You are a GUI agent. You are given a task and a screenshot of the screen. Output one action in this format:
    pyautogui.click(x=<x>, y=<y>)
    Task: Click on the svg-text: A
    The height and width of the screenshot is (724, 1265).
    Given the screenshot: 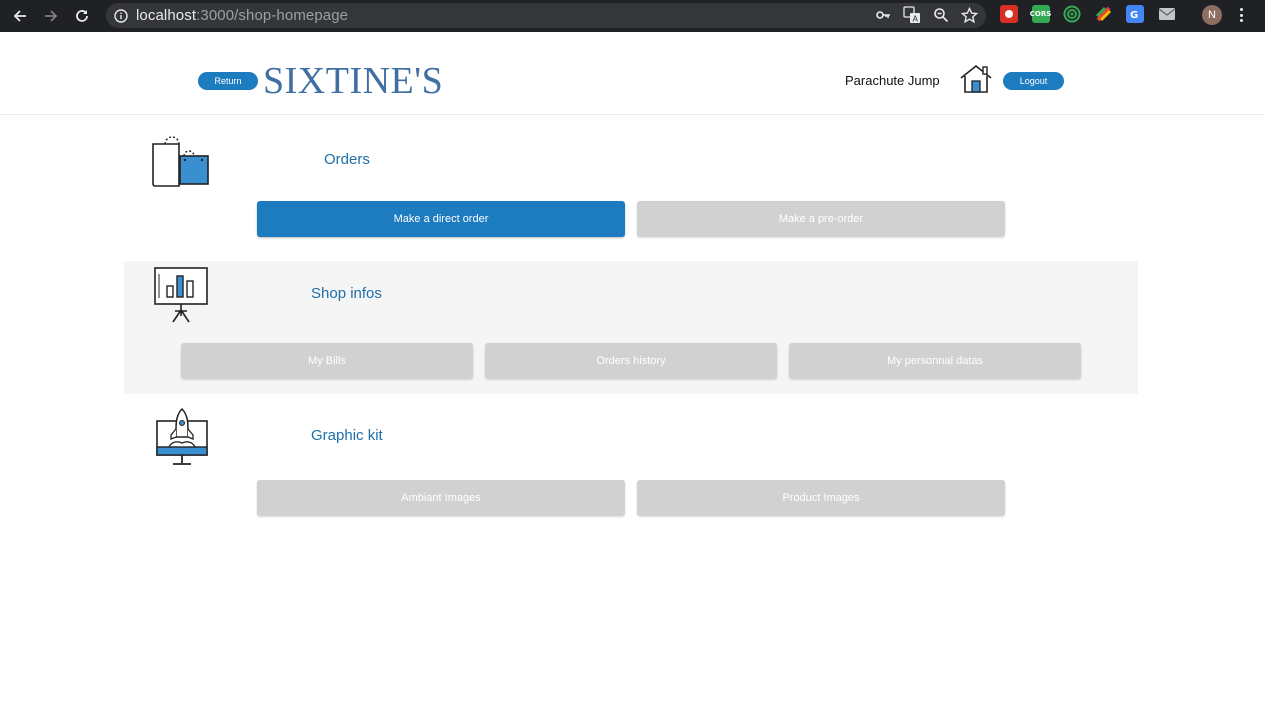 What is the action you would take?
    pyautogui.click(x=916, y=19)
    